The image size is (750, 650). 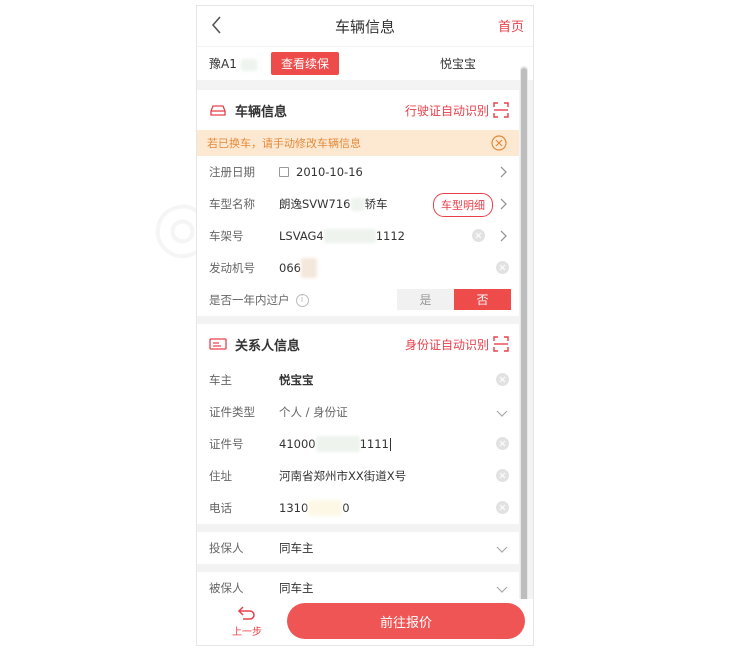 What do you see at coordinates (217, 25) in the screenshot?
I see `back-arrow-icon` at bounding box center [217, 25].